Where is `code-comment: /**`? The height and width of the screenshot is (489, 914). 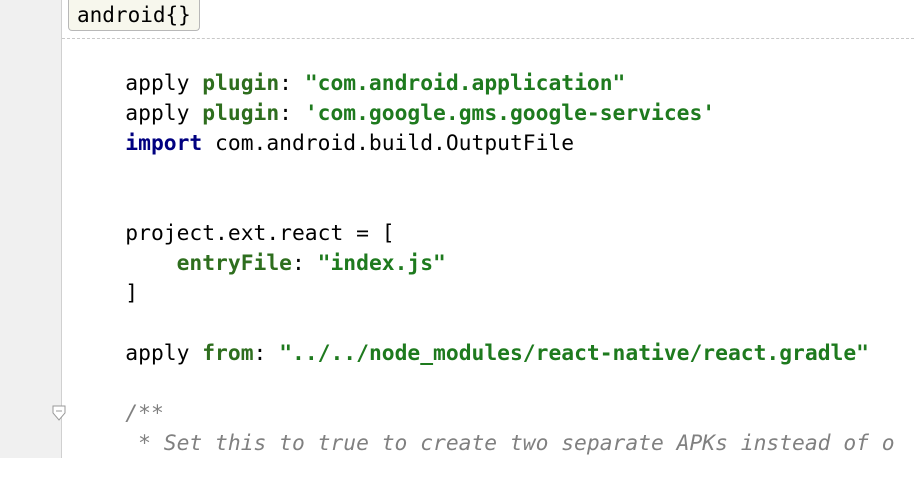 code-comment: /** is located at coordinates (494, 397).